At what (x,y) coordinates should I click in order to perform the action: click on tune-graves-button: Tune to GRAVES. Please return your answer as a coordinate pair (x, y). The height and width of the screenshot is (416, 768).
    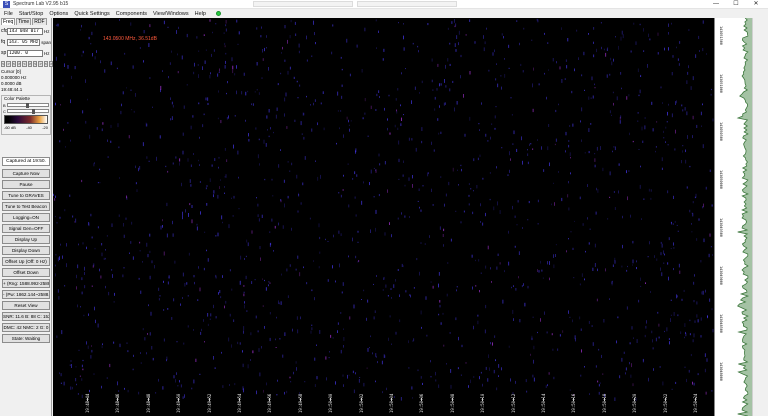
    Looking at the image, I should click on (26, 195).